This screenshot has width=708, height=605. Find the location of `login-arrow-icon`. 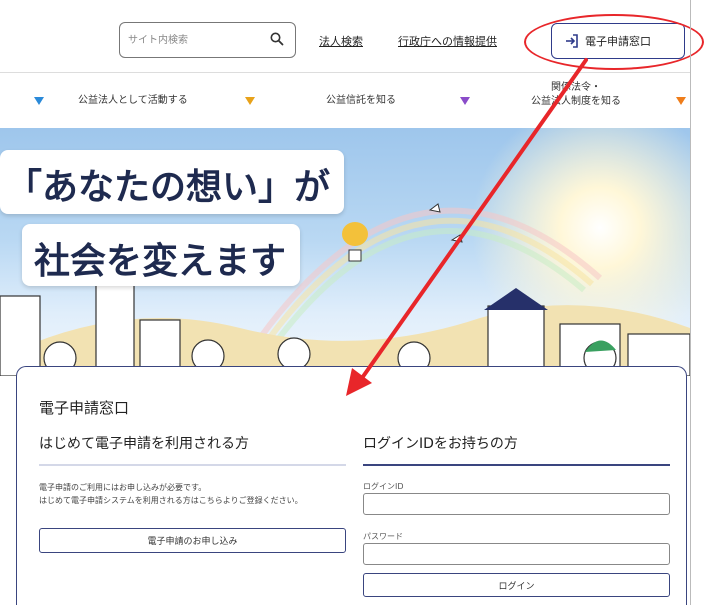

login-arrow-icon is located at coordinates (572, 41).